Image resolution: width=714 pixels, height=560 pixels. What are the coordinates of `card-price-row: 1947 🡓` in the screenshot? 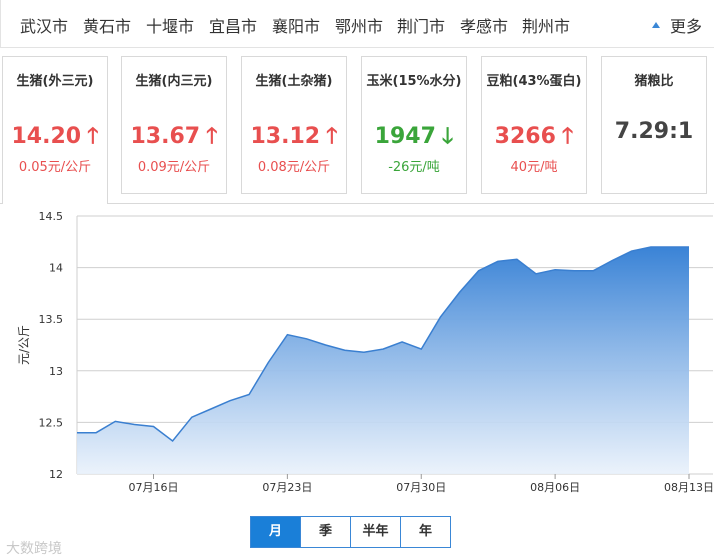 It's located at (414, 138).